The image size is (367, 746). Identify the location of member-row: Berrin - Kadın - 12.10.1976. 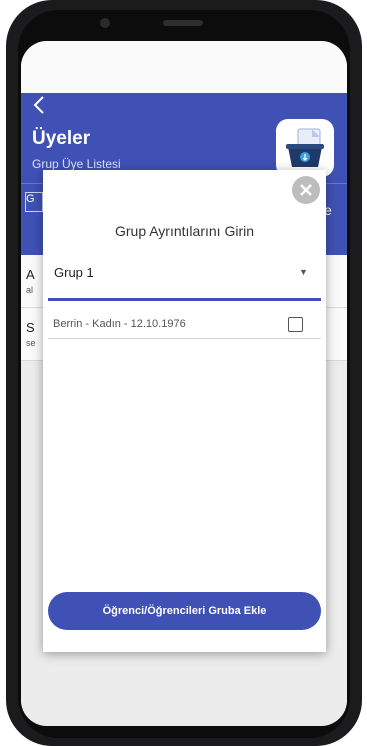
(184, 325).